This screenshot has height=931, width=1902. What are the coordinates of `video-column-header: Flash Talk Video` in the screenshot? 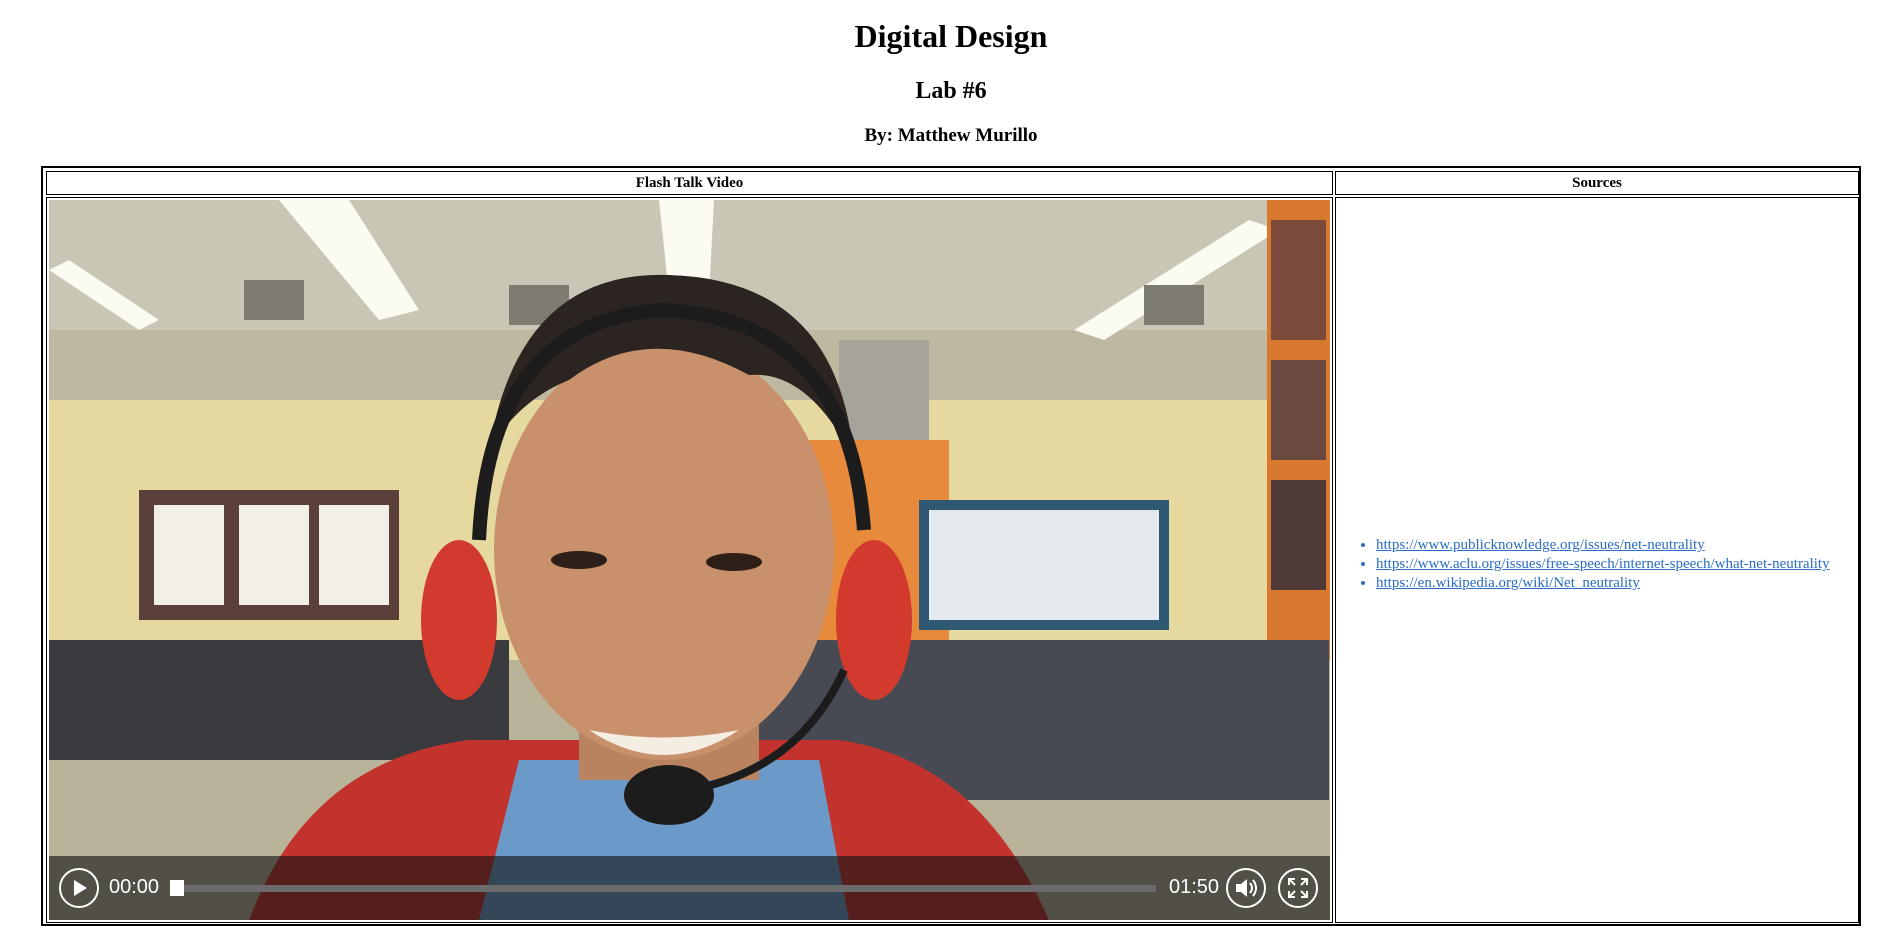 It's located at (689, 183).